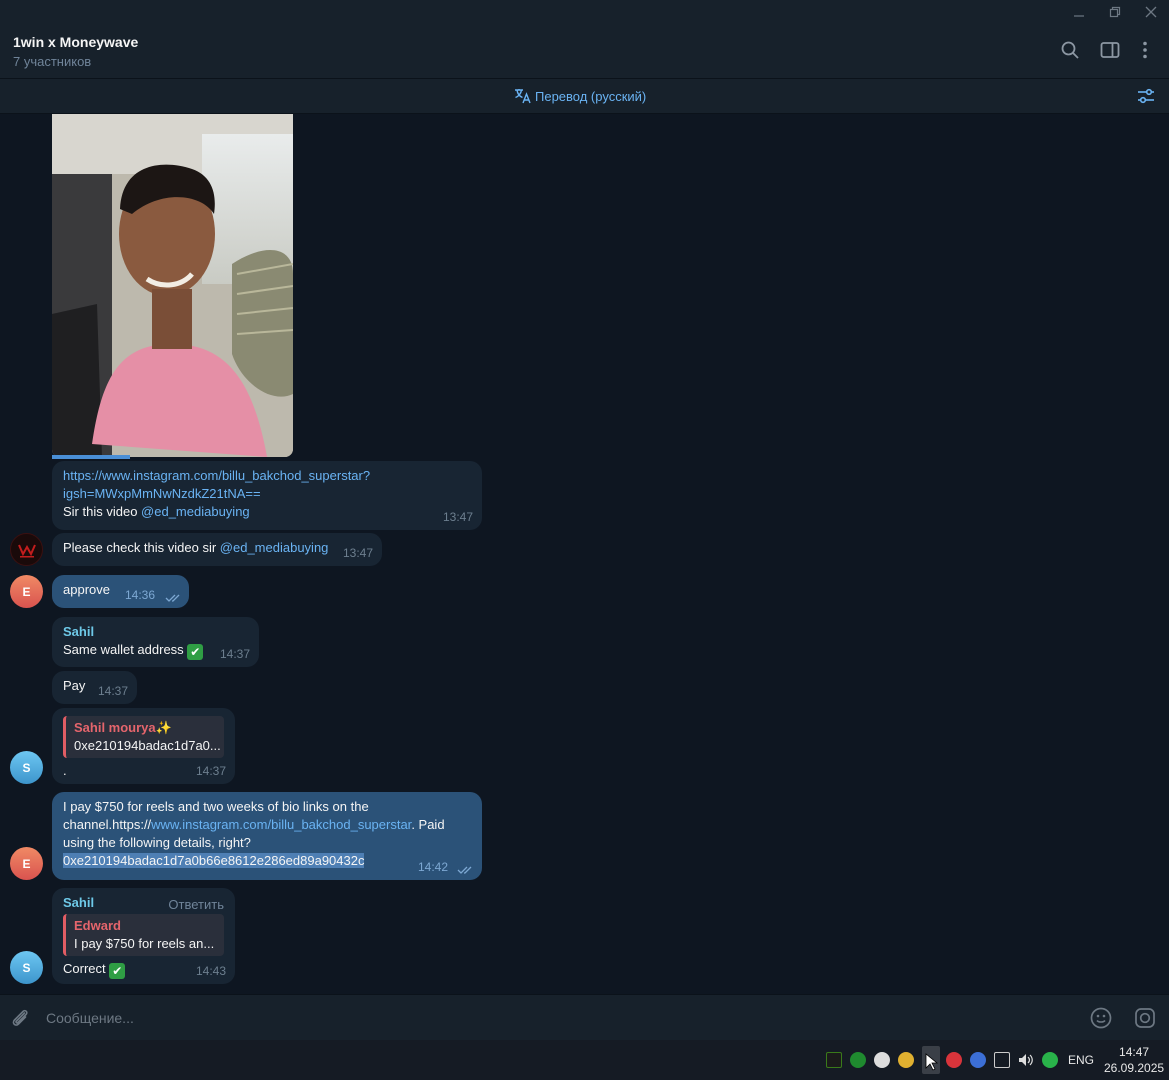 This screenshot has height=1080, width=1169. Describe the element at coordinates (1145, 1018) in the screenshot. I see `video-message-icon` at that location.